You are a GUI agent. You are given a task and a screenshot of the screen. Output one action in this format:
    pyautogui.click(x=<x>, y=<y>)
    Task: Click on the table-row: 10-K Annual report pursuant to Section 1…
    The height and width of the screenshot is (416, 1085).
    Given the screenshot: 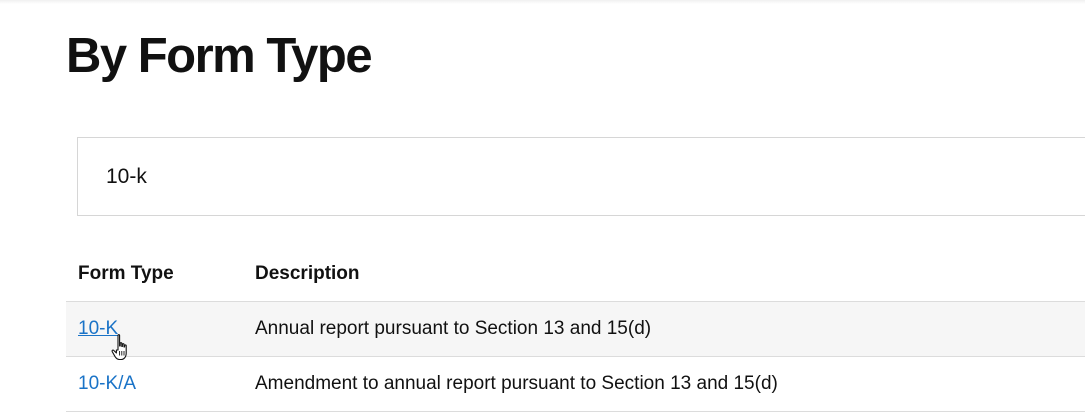 What is the action you would take?
    pyautogui.click(x=575, y=329)
    